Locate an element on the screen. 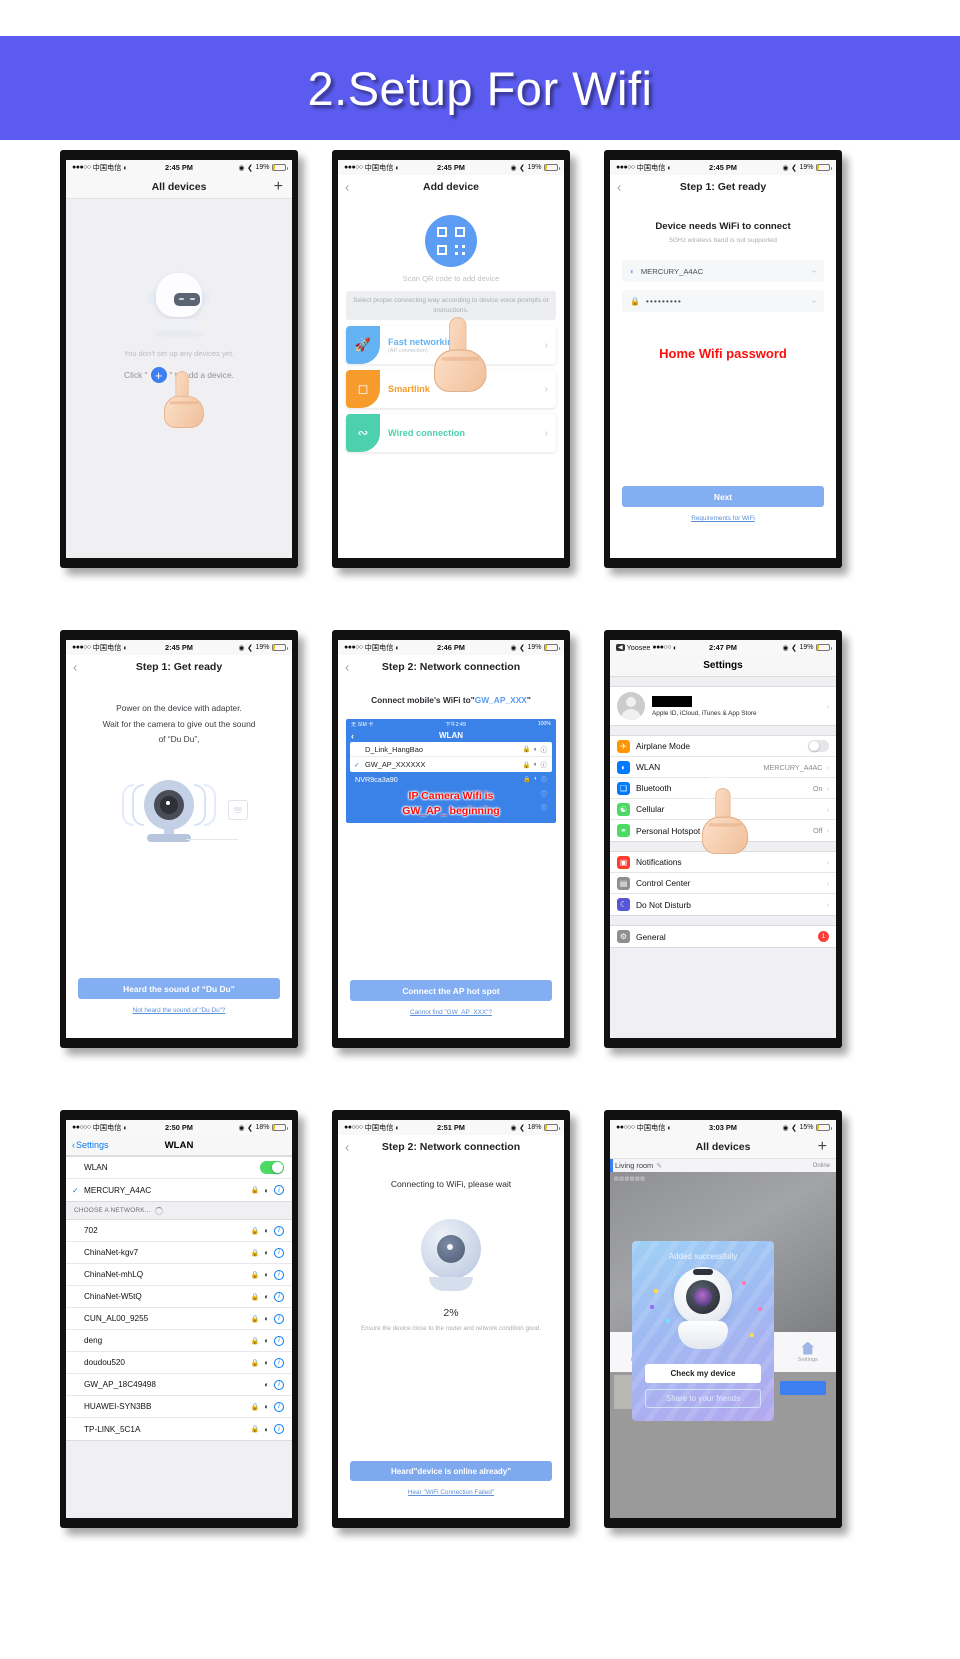  airplane-mode-toggle is located at coordinates (818, 746).